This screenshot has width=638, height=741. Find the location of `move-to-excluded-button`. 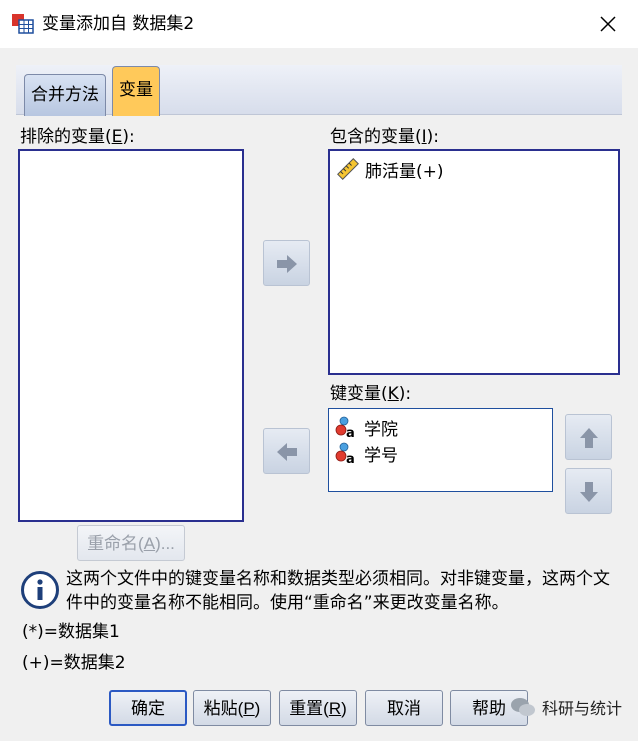

move-to-excluded-button is located at coordinates (286, 451).